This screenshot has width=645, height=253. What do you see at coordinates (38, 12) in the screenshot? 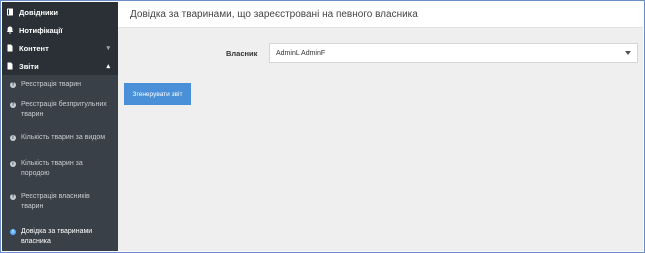
I see `sidebar-item-label: Довідники` at bounding box center [38, 12].